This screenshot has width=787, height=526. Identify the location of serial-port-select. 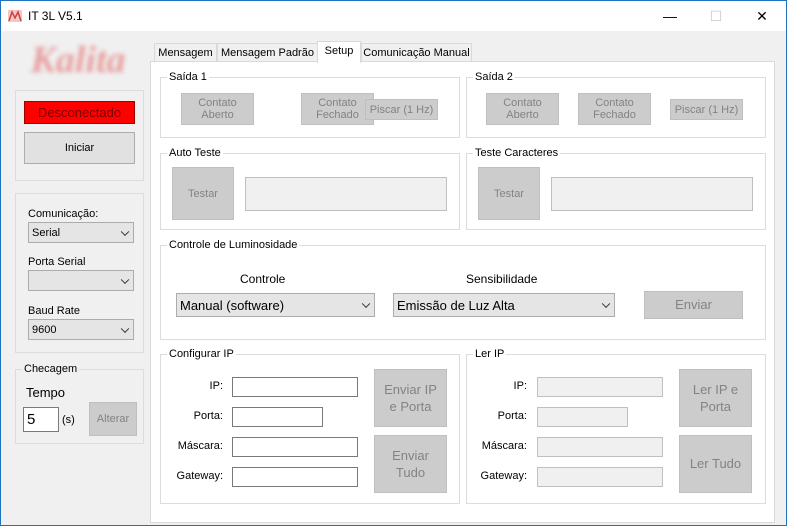
(81, 280).